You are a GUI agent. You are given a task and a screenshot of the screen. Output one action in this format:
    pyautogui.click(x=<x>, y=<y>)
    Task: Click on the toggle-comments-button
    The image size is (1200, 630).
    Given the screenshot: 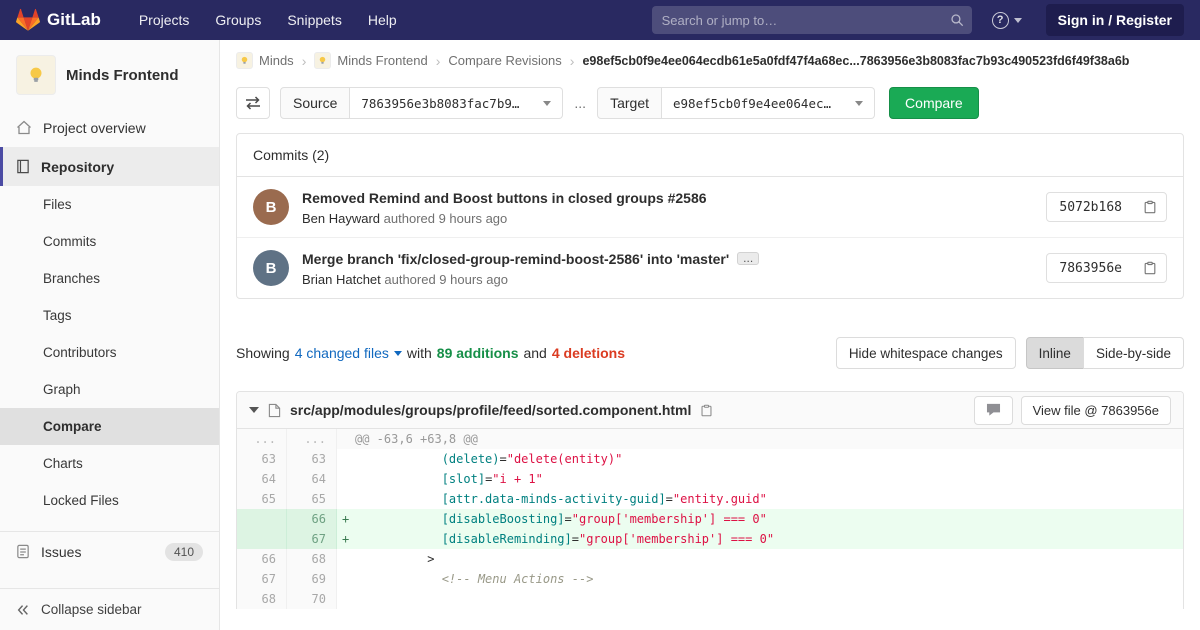 What is the action you would take?
    pyautogui.click(x=993, y=410)
    